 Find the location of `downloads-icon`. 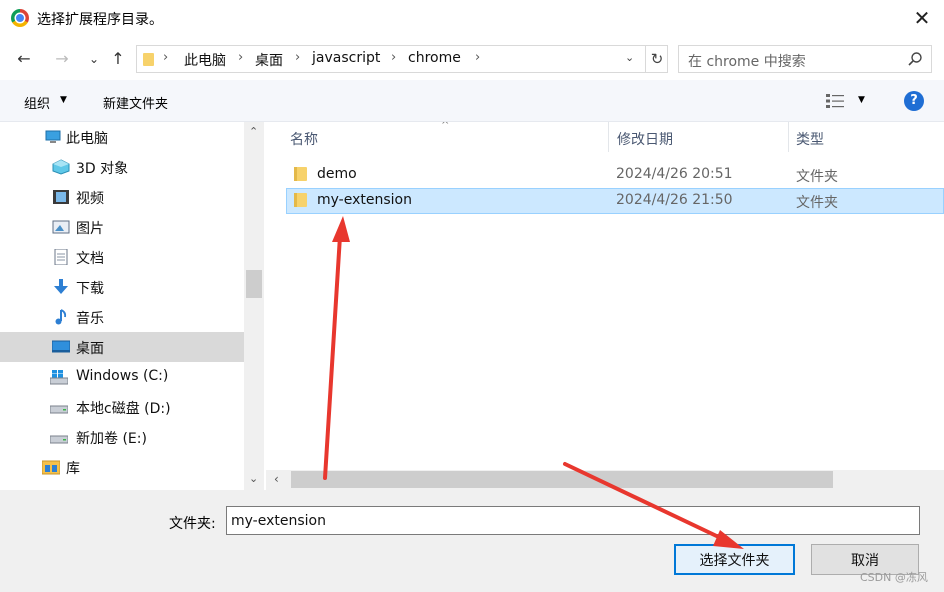

downloads-icon is located at coordinates (61, 286).